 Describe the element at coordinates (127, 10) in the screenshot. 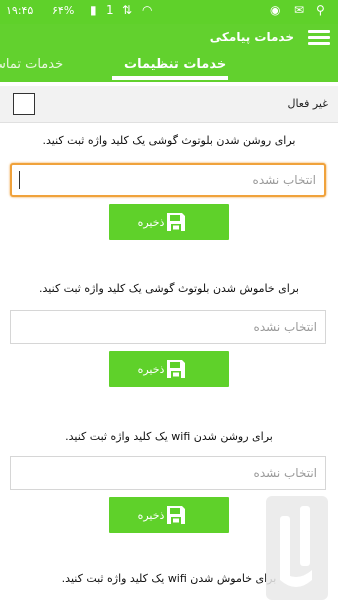

I see `network-icon: ⇅` at that location.